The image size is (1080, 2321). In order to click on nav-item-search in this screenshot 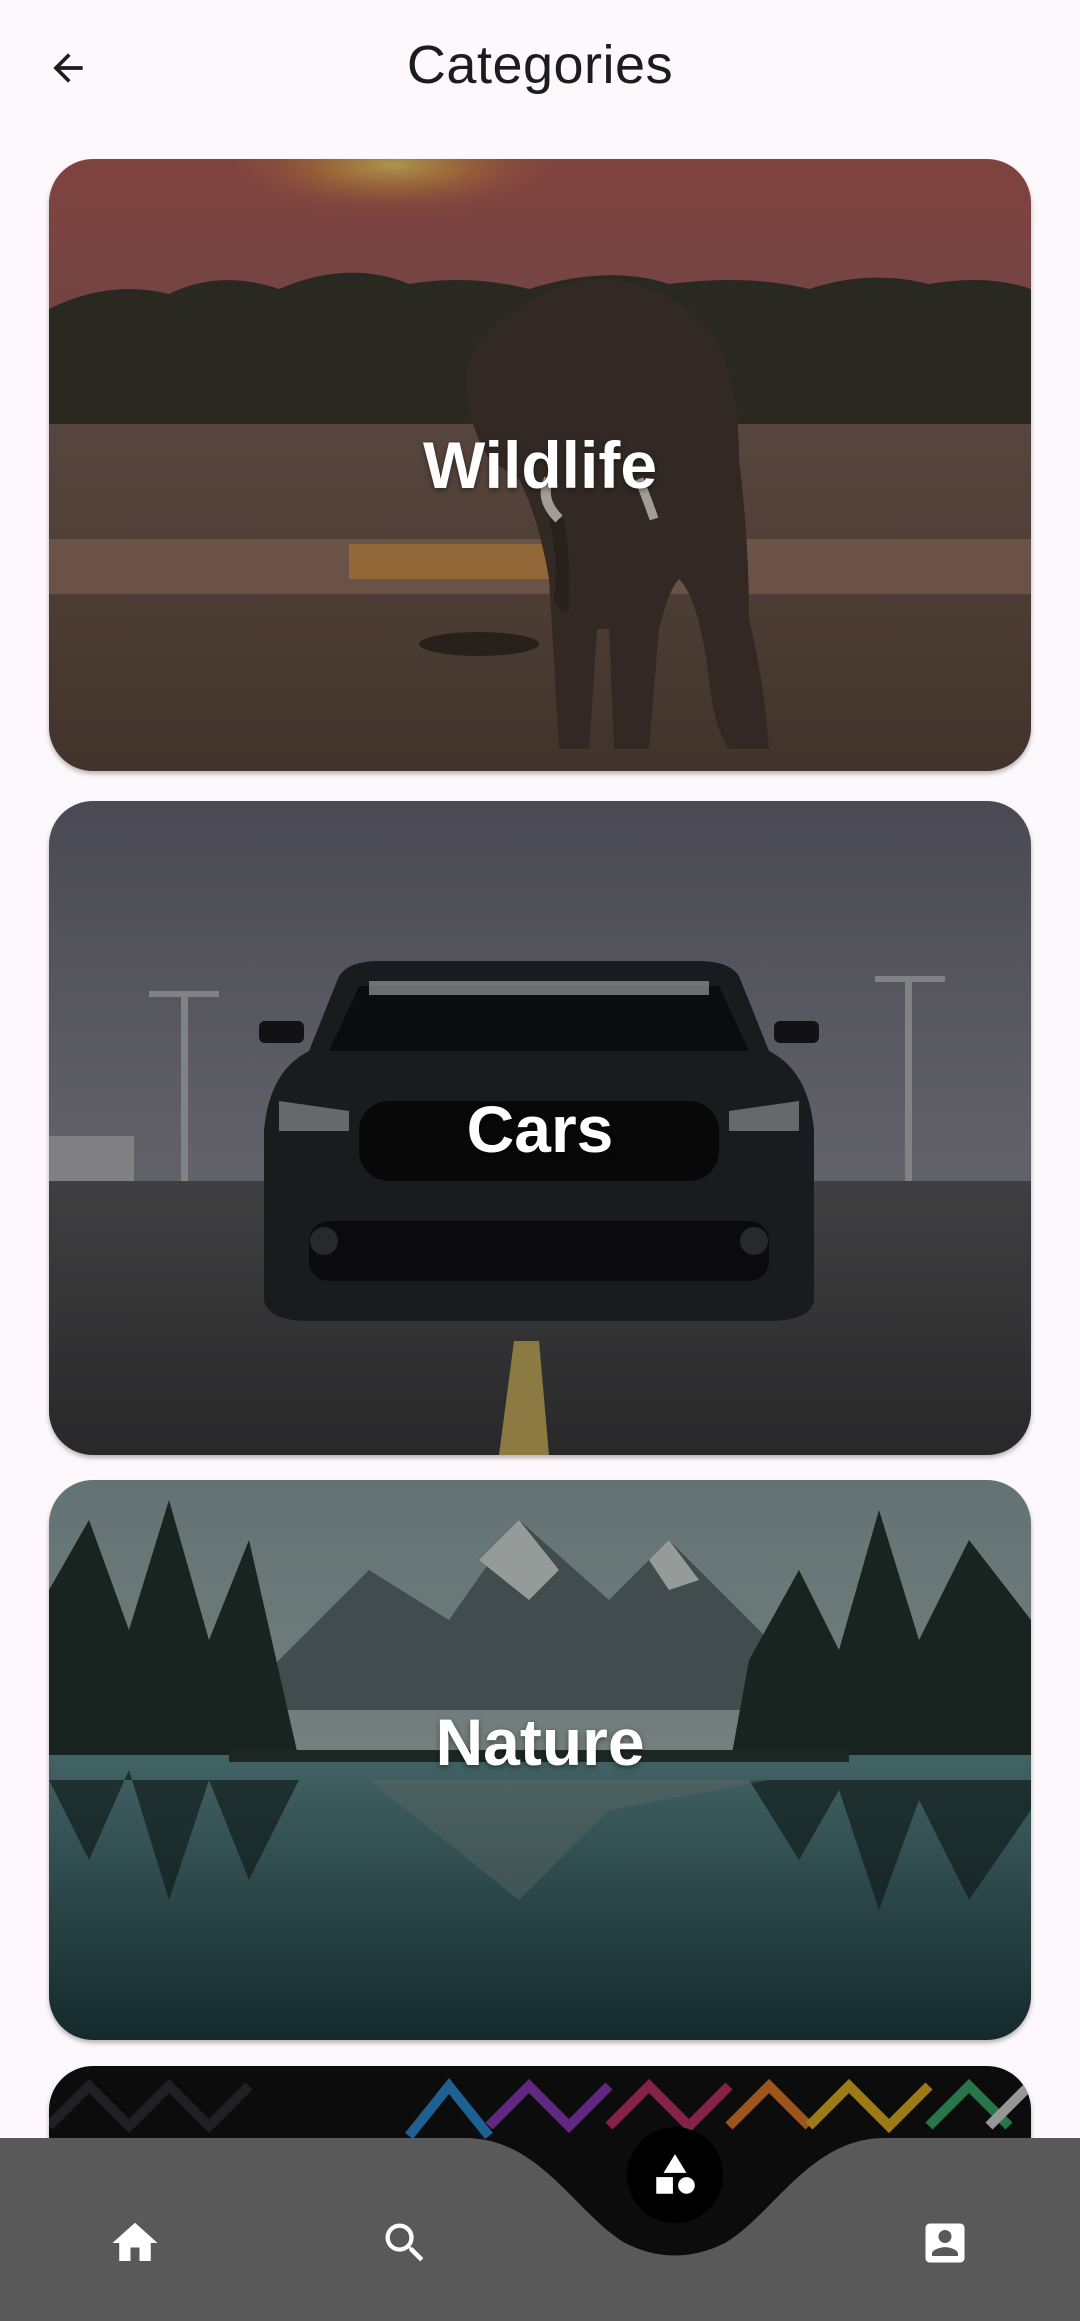, I will do `click(405, 2243)`.